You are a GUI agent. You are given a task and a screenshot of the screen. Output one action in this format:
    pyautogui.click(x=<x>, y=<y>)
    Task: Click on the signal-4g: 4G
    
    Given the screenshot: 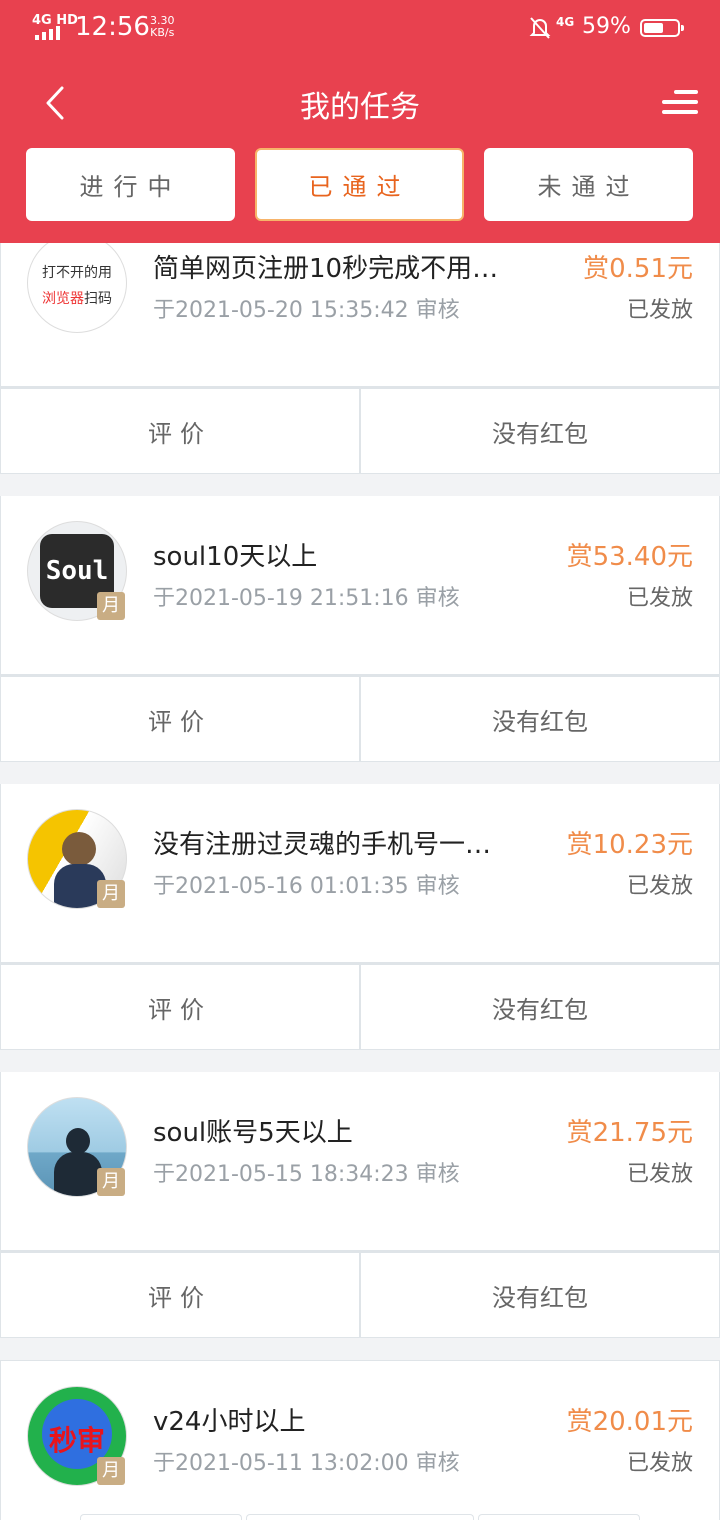 What is the action you would take?
    pyautogui.click(x=565, y=22)
    